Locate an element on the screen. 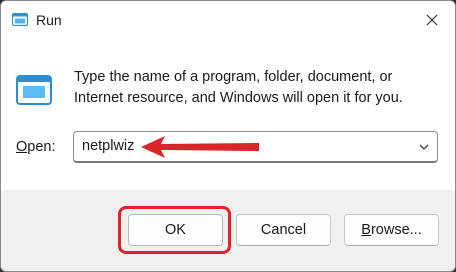 This screenshot has height=272, width=456. close-icon is located at coordinates (432, 20).